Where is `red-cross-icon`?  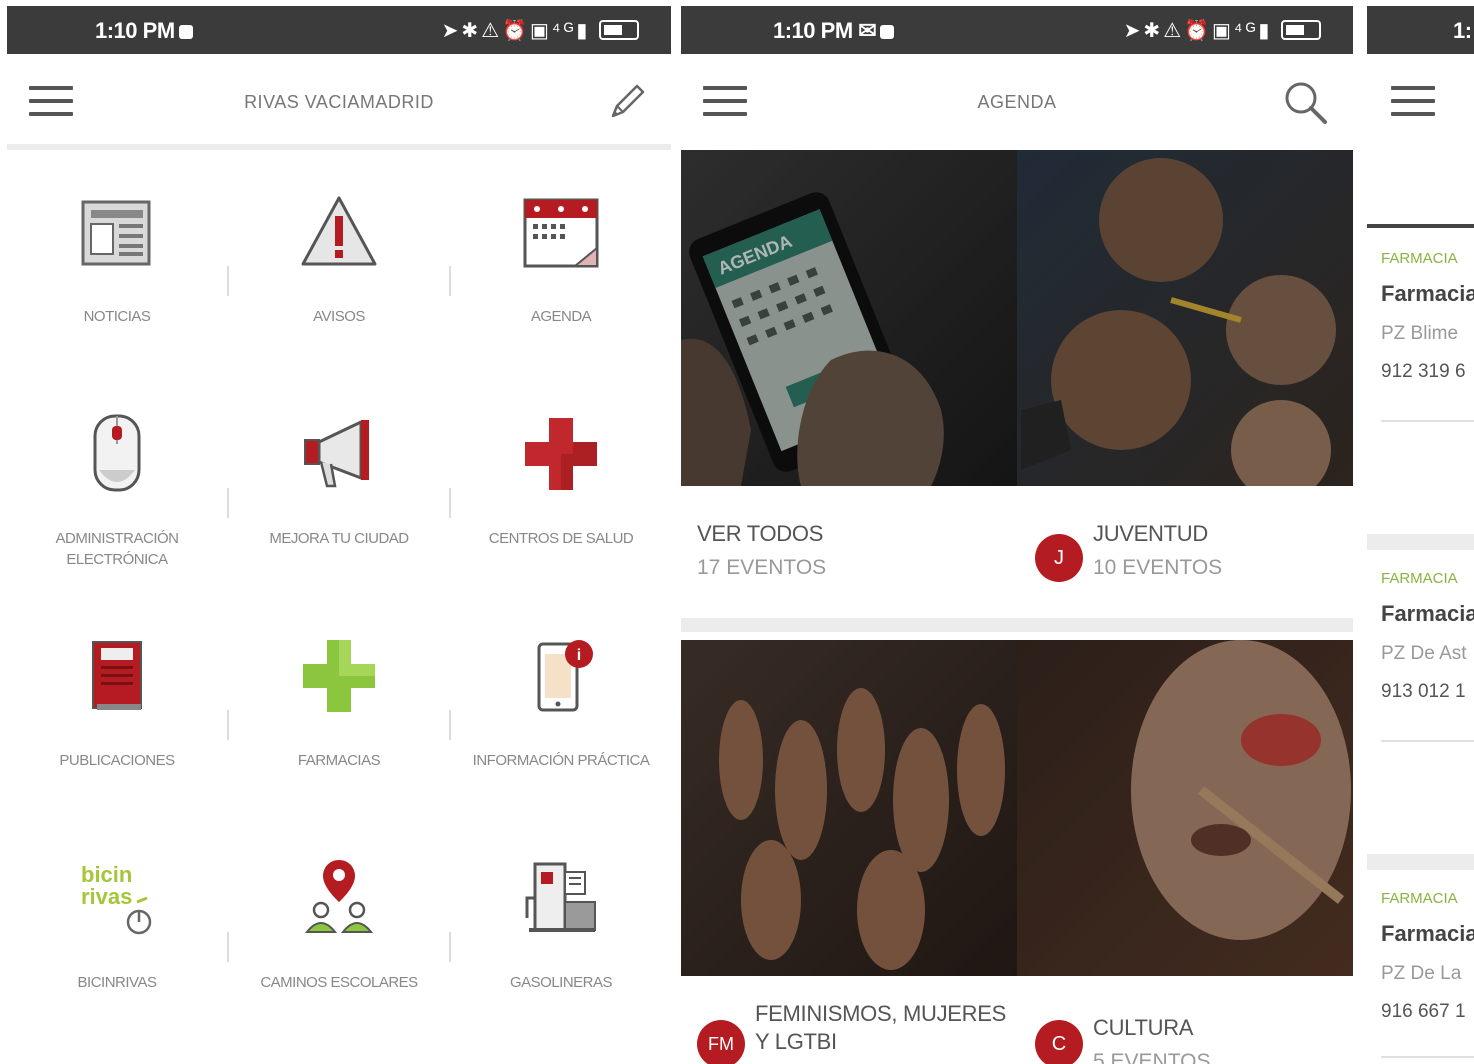 red-cross-icon is located at coordinates (561, 454).